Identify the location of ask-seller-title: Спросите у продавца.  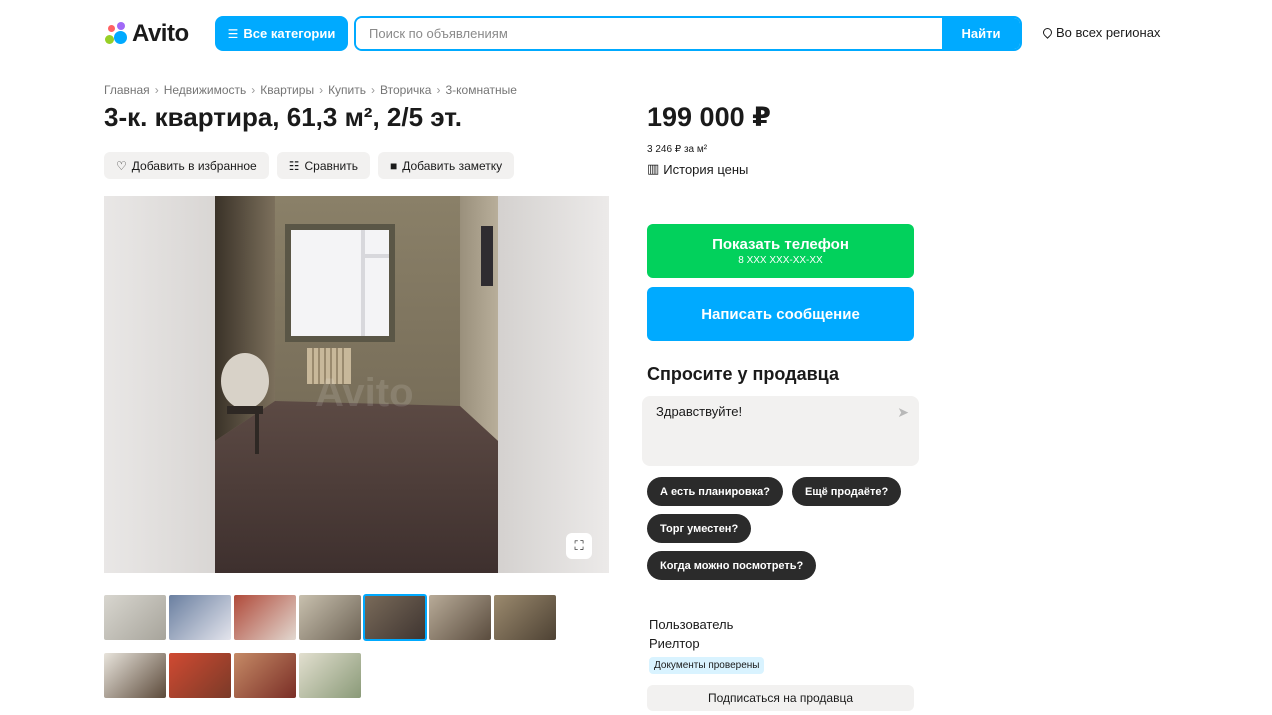
(743, 374).